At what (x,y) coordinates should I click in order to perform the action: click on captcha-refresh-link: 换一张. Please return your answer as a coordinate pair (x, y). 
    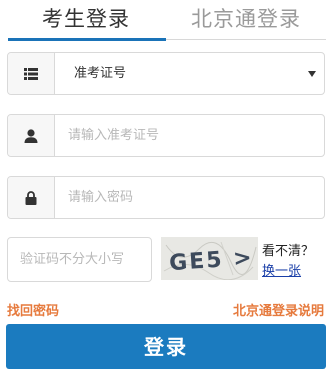
    Looking at the image, I should click on (281, 269).